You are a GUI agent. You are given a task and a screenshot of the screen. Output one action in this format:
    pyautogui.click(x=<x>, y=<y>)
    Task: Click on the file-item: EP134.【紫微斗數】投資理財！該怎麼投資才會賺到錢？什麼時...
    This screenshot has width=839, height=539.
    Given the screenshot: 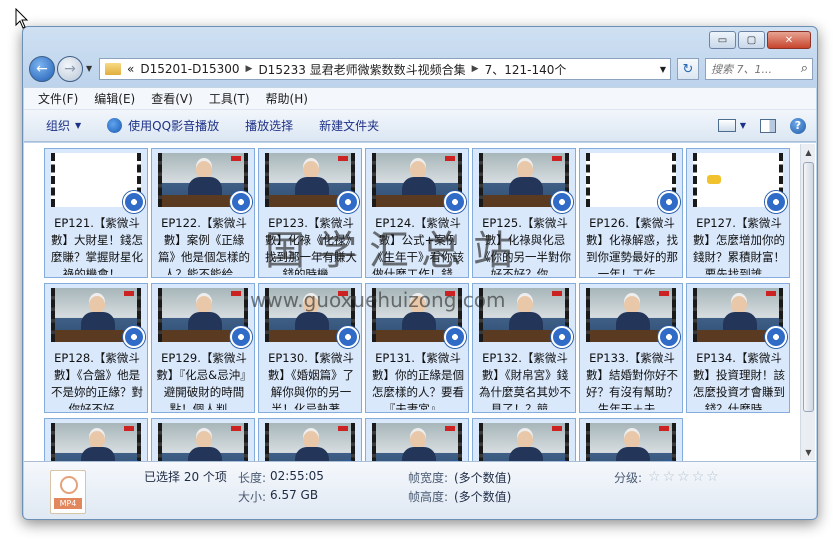 What is the action you would take?
    pyautogui.click(x=738, y=348)
    